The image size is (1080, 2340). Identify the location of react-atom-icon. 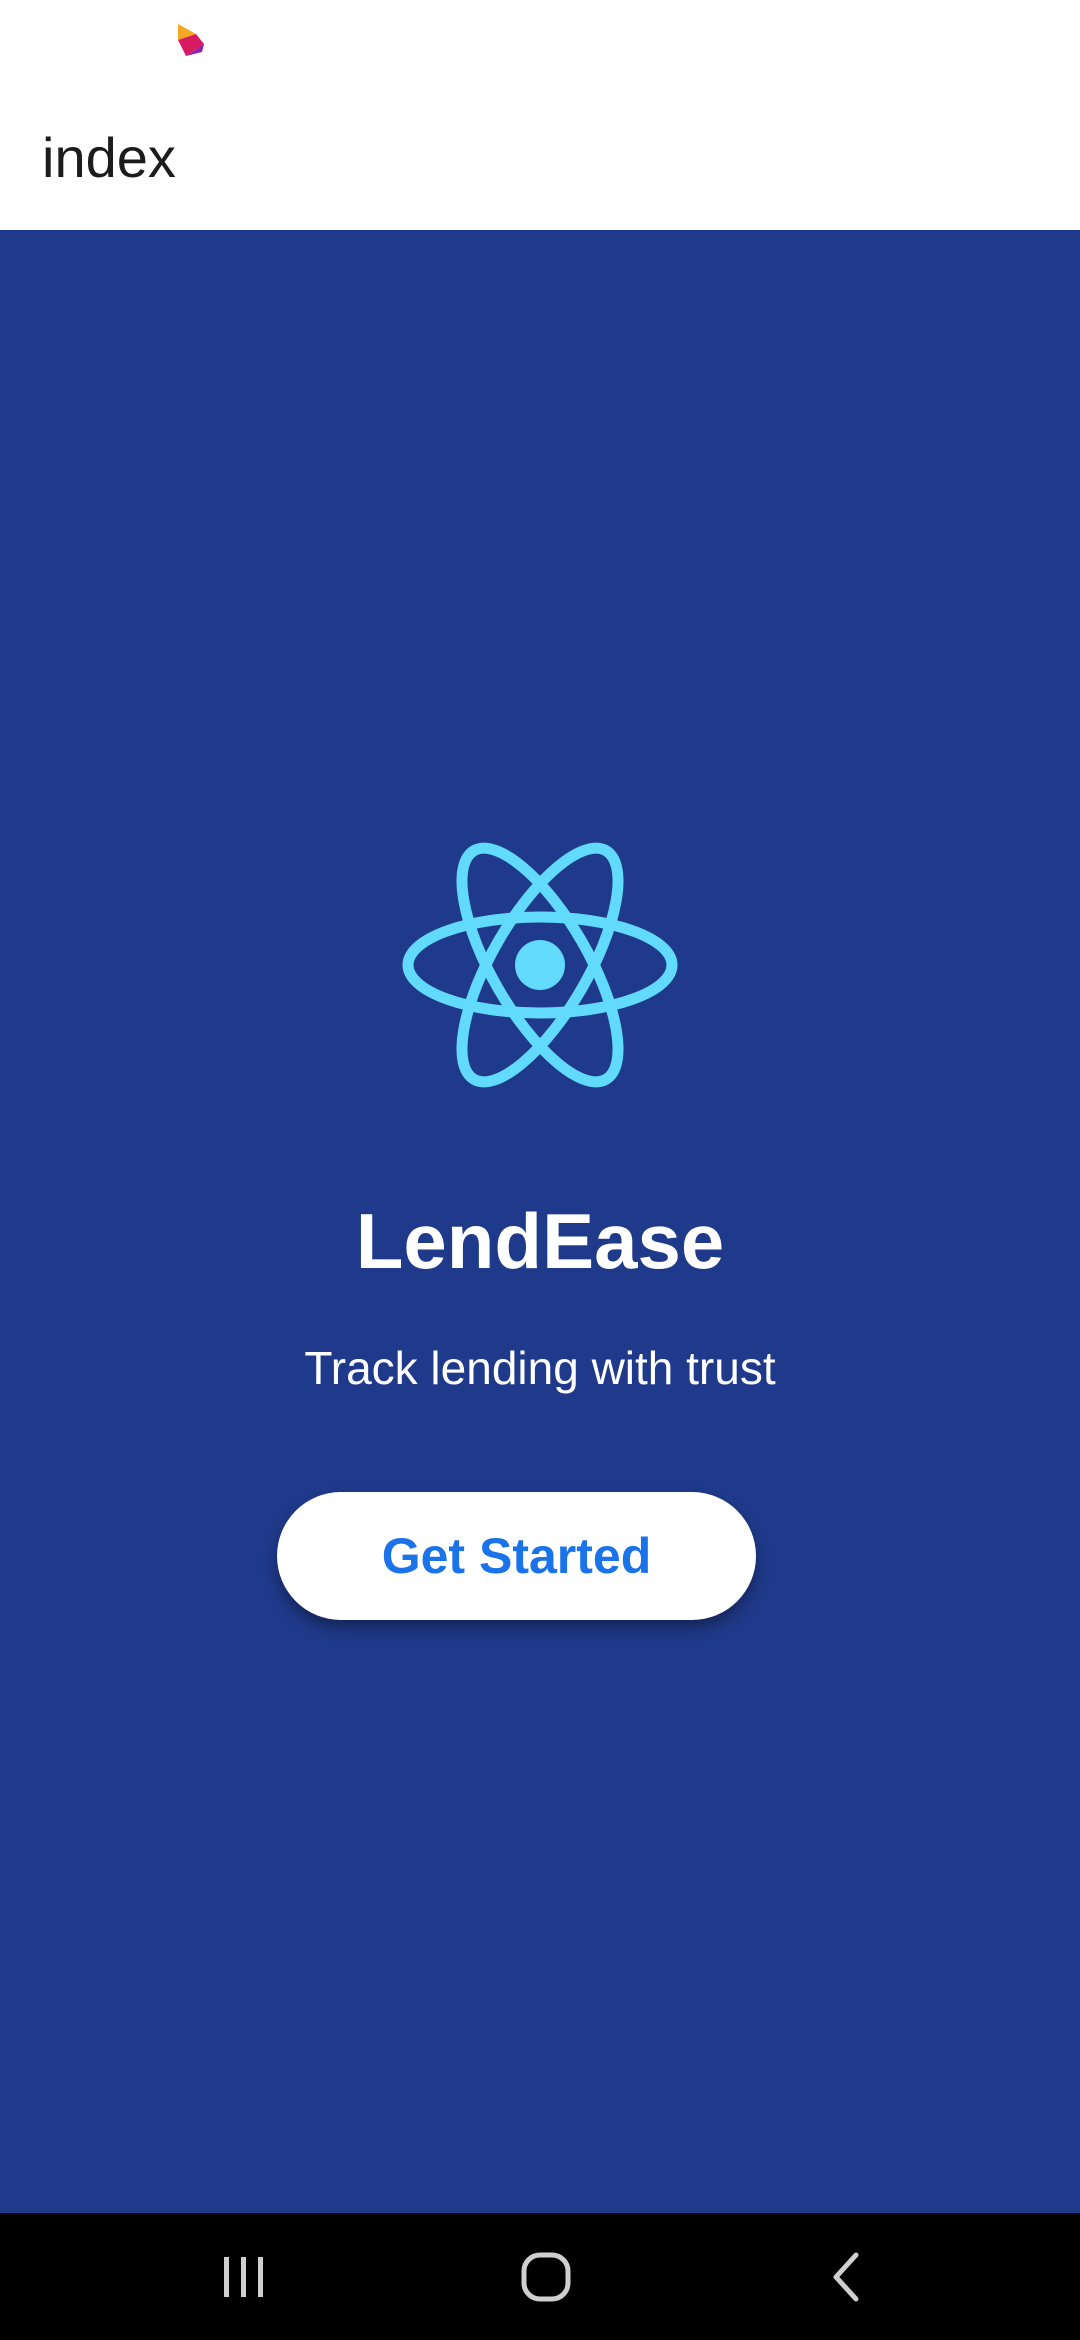
(540, 965).